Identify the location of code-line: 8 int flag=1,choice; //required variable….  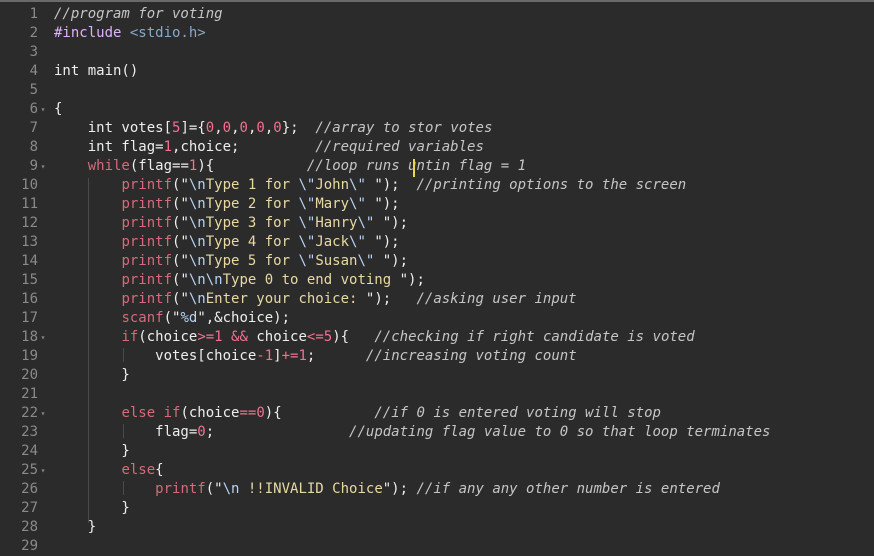
(437, 147).